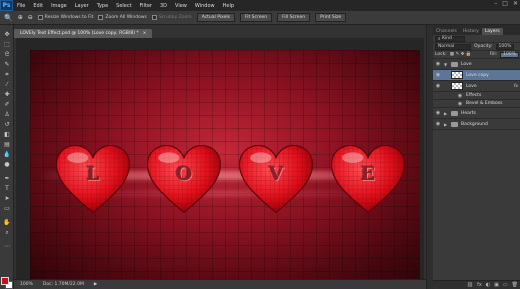 The width and height of the screenshot is (520, 289). What do you see at coordinates (102, 6) in the screenshot?
I see `menu-type: Type` at bounding box center [102, 6].